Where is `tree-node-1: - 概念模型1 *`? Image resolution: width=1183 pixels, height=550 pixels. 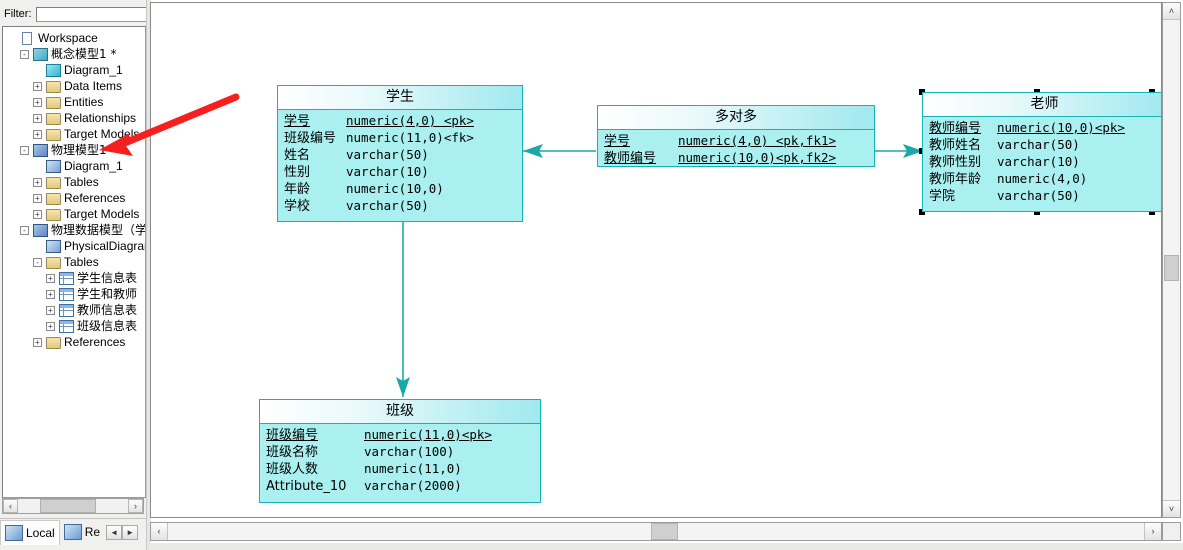
tree-node-1: - 概念模型1 * is located at coordinates (74, 54).